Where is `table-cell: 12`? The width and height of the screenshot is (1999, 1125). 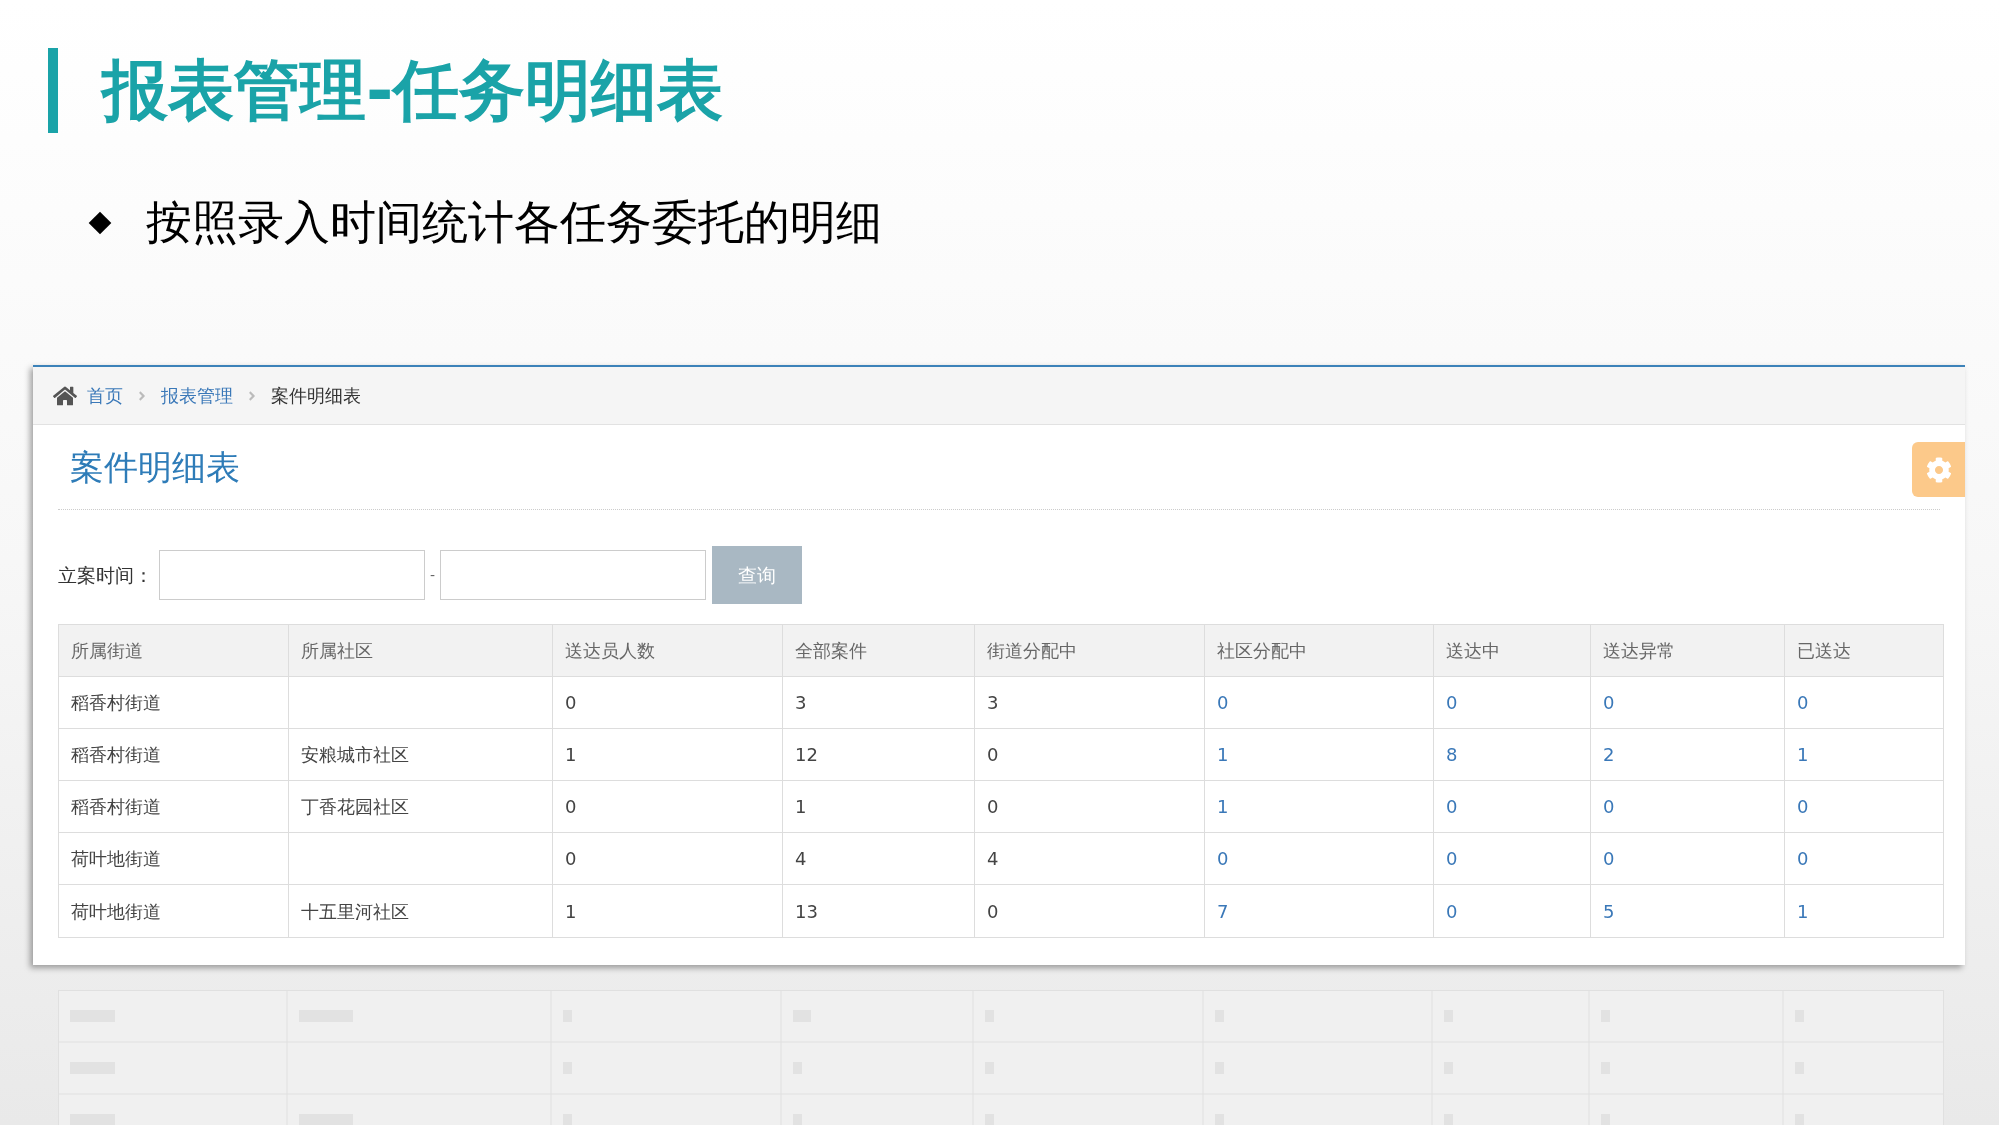 table-cell: 12 is located at coordinates (878, 754).